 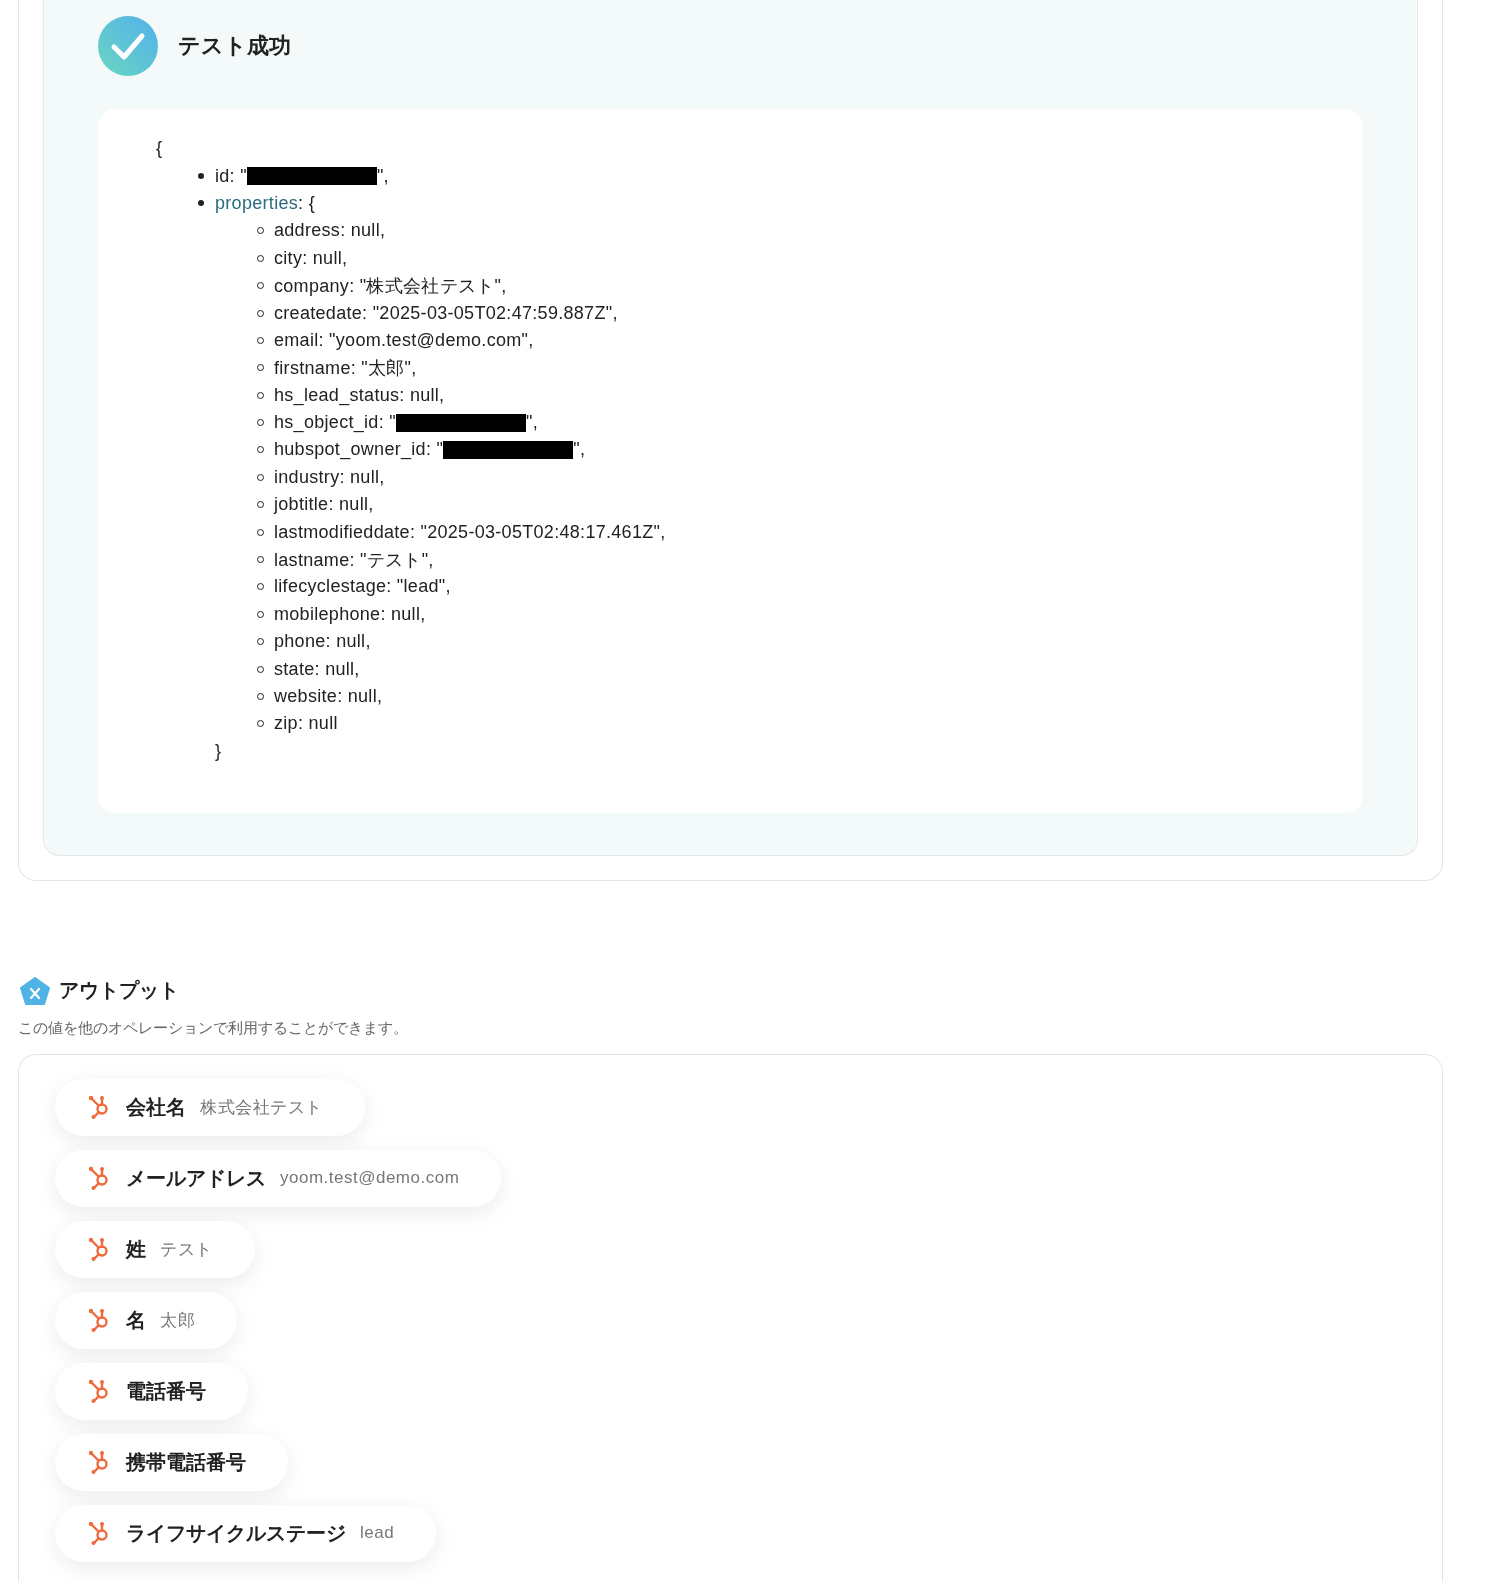 I want to click on output-chip: 会社名 株式会社テスト, so click(x=210, y=1107).